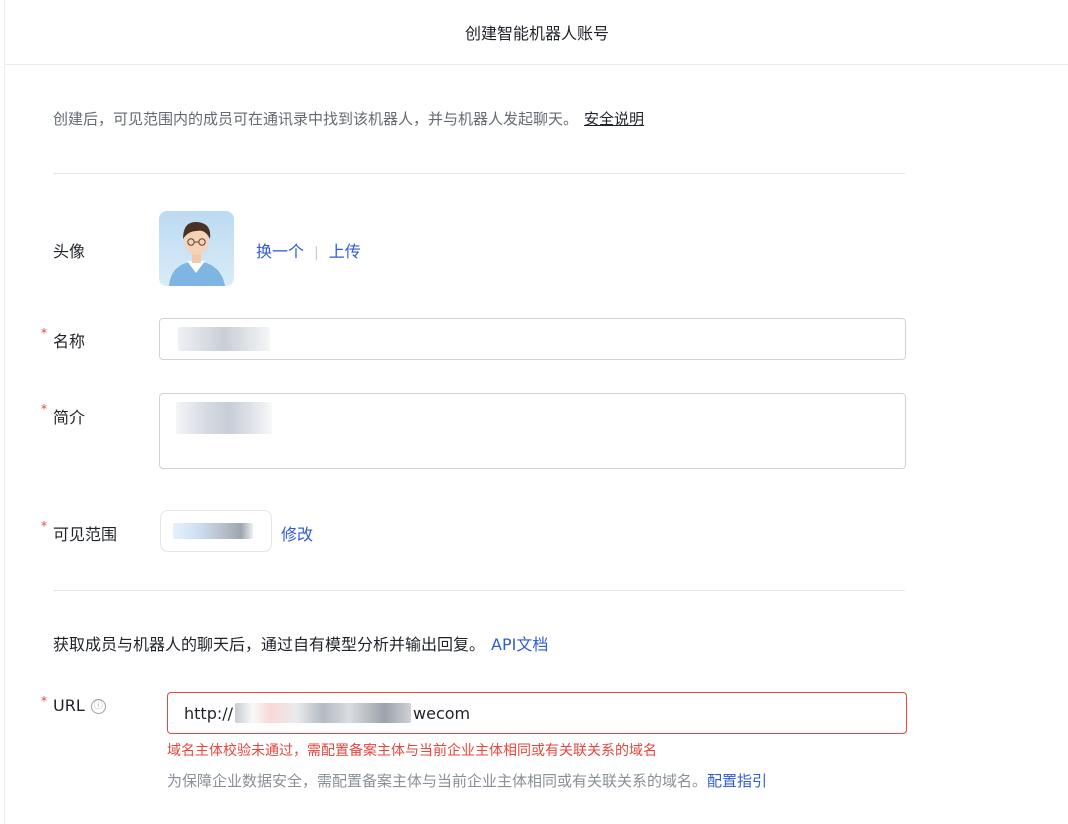 The image size is (1068, 824). Describe the element at coordinates (412, 751) in the screenshot. I see `url-error-message: 域名主体校验未通过，需配置备案主体与当前企业主体相同或有关联关系的域名` at that location.